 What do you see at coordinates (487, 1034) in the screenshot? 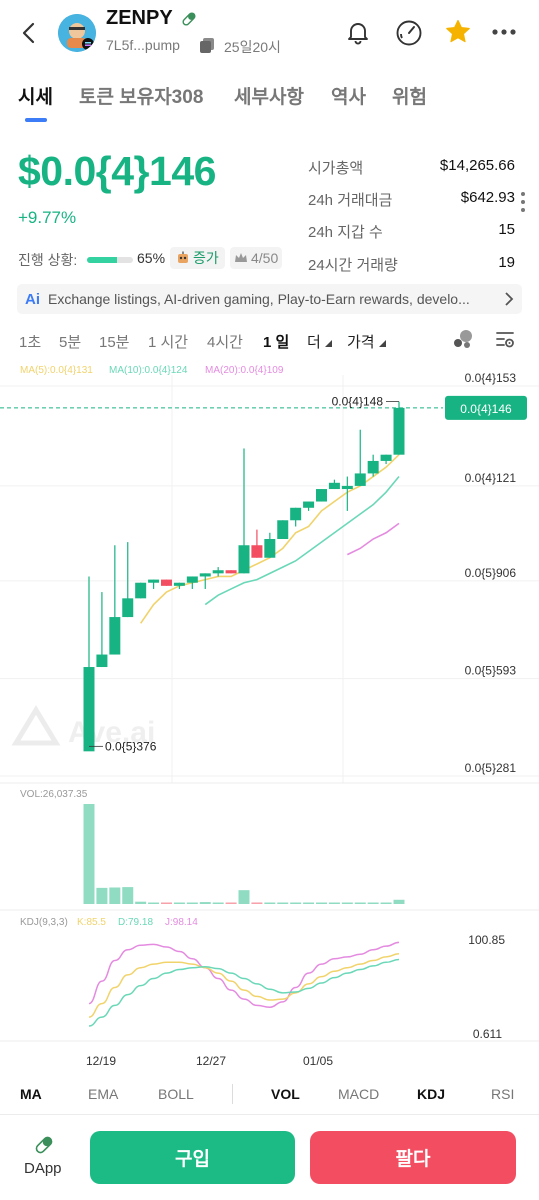
I see `kdj-min-label: 0.611` at bounding box center [487, 1034].